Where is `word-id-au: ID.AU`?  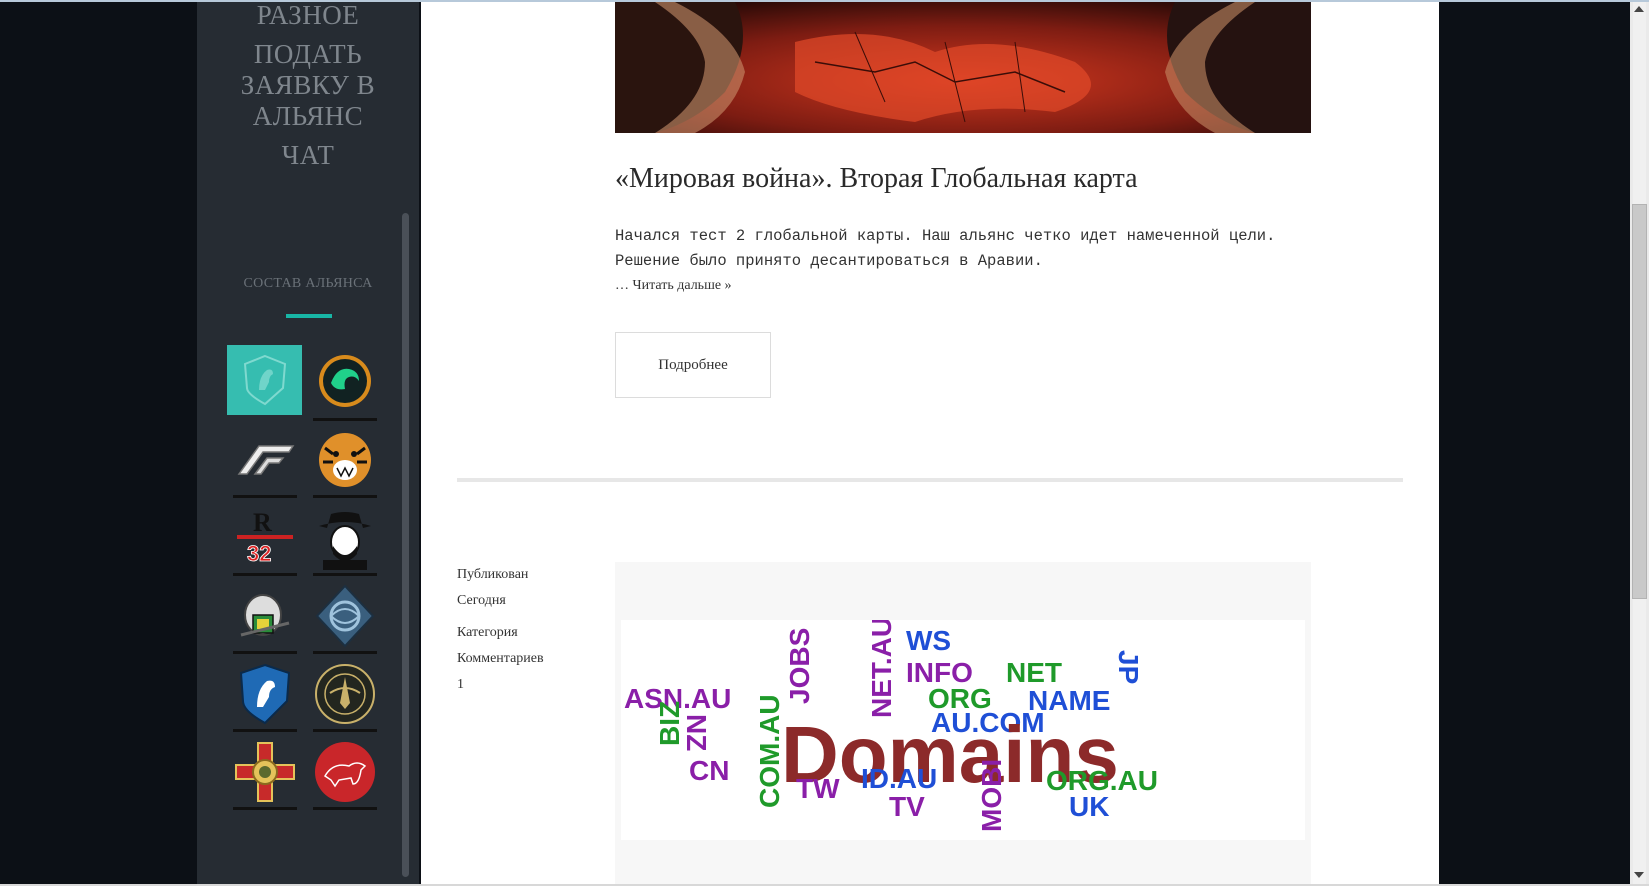
word-id-au: ID.AU is located at coordinates (899, 778).